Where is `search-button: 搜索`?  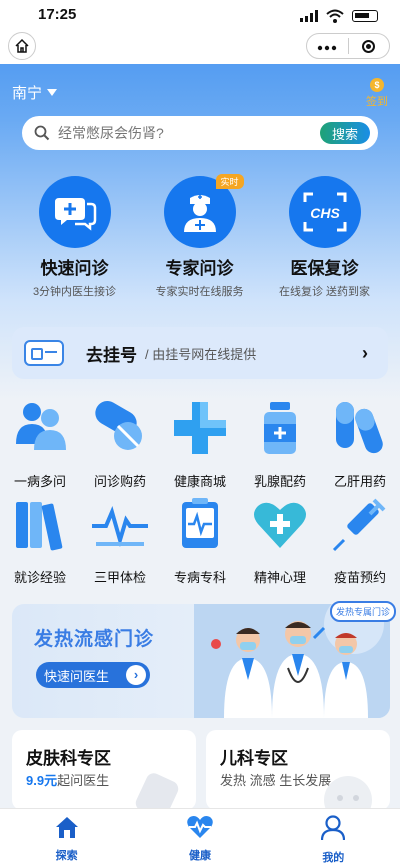
search-button: 搜索 is located at coordinates (345, 133).